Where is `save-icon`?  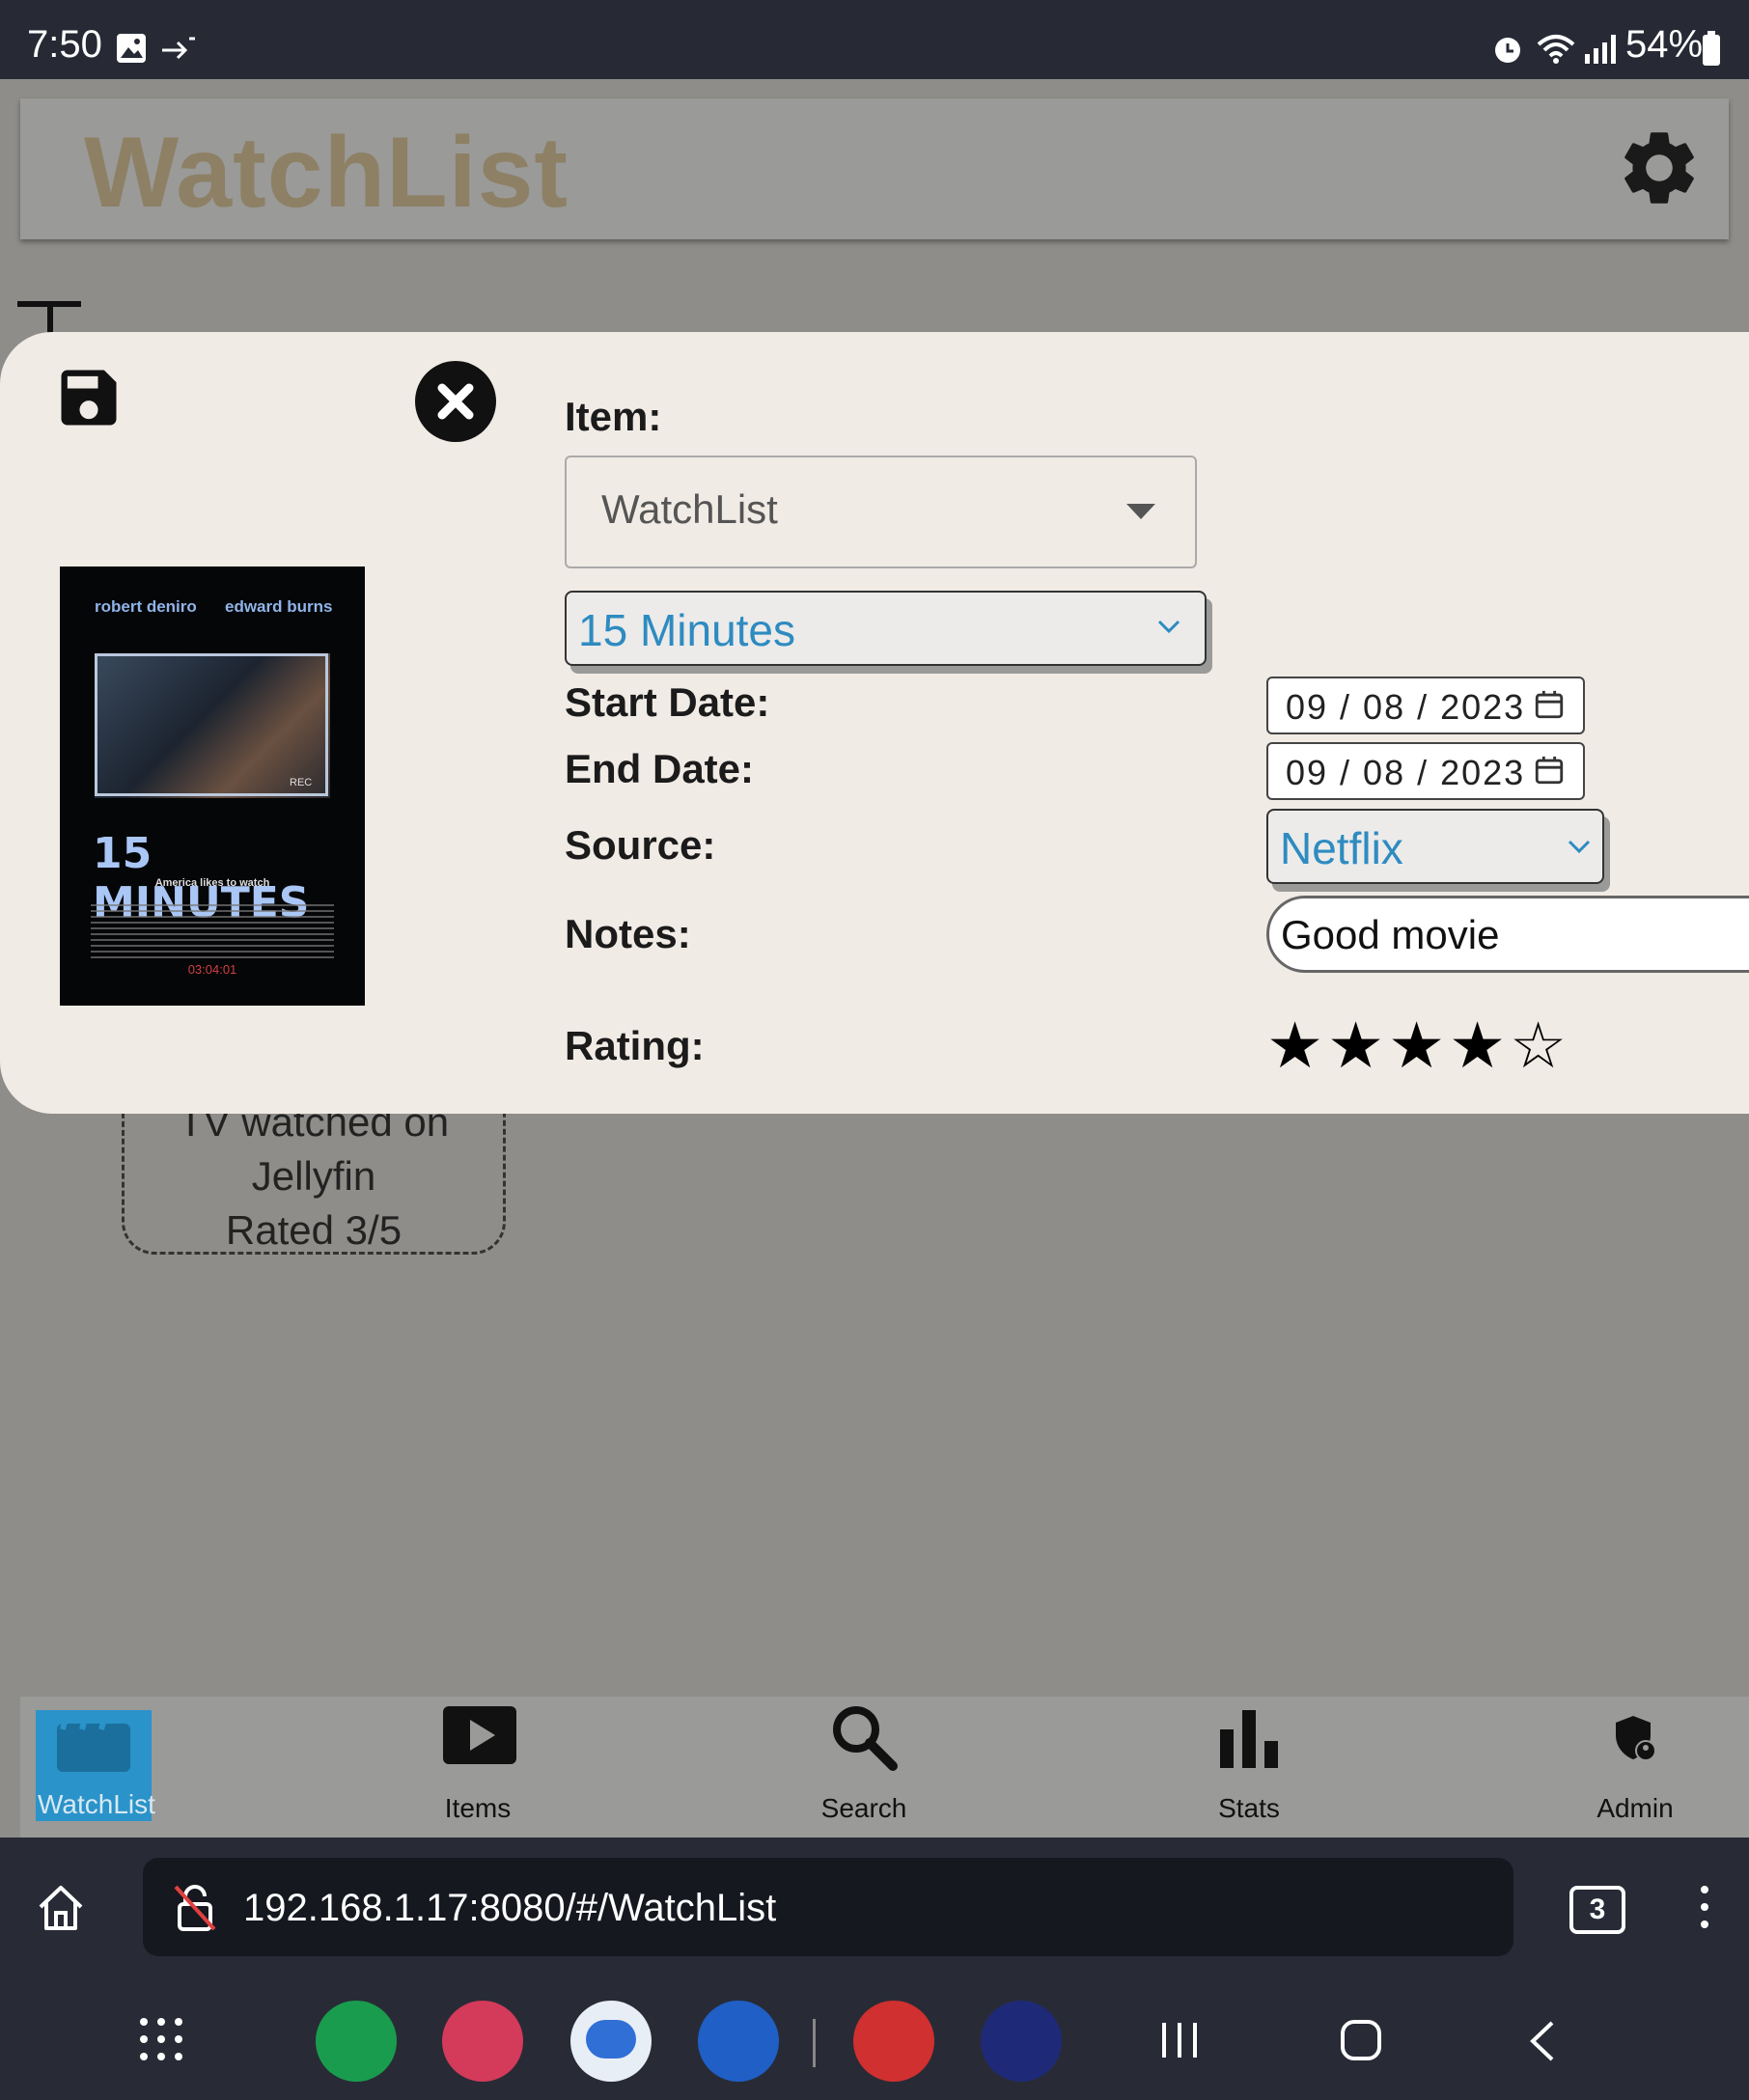
save-icon is located at coordinates (109, 397).